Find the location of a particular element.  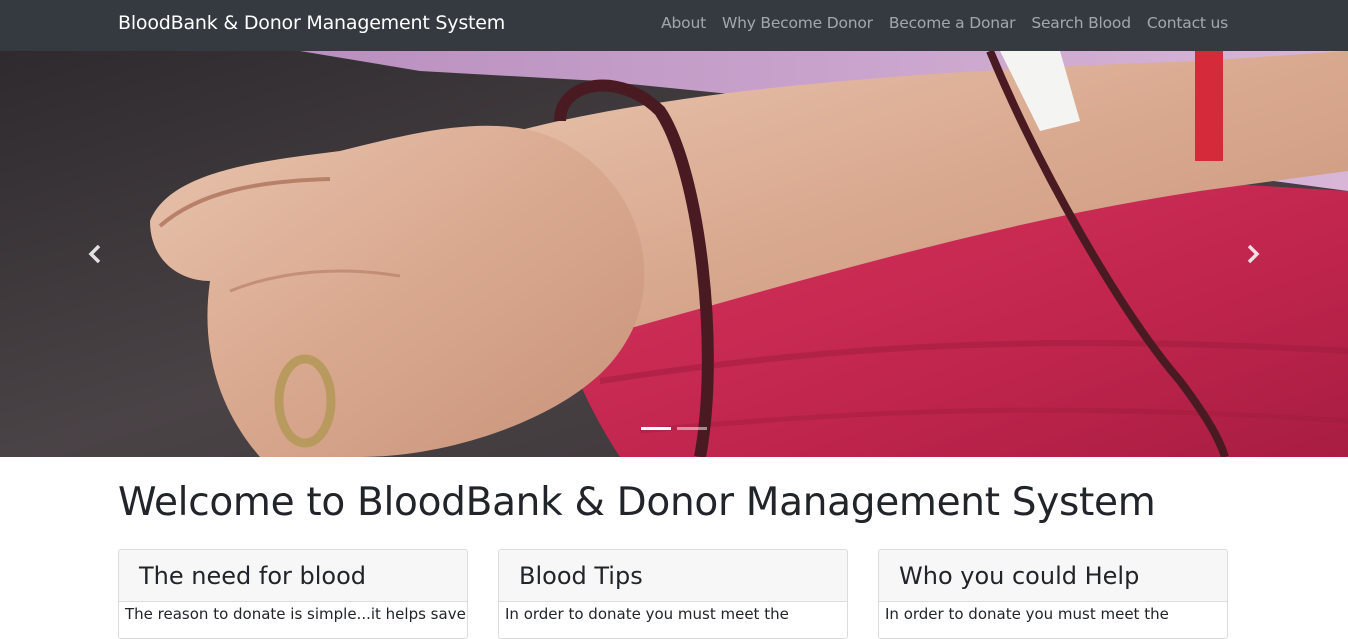

chevron-left-icon is located at coordinates (94, 254).